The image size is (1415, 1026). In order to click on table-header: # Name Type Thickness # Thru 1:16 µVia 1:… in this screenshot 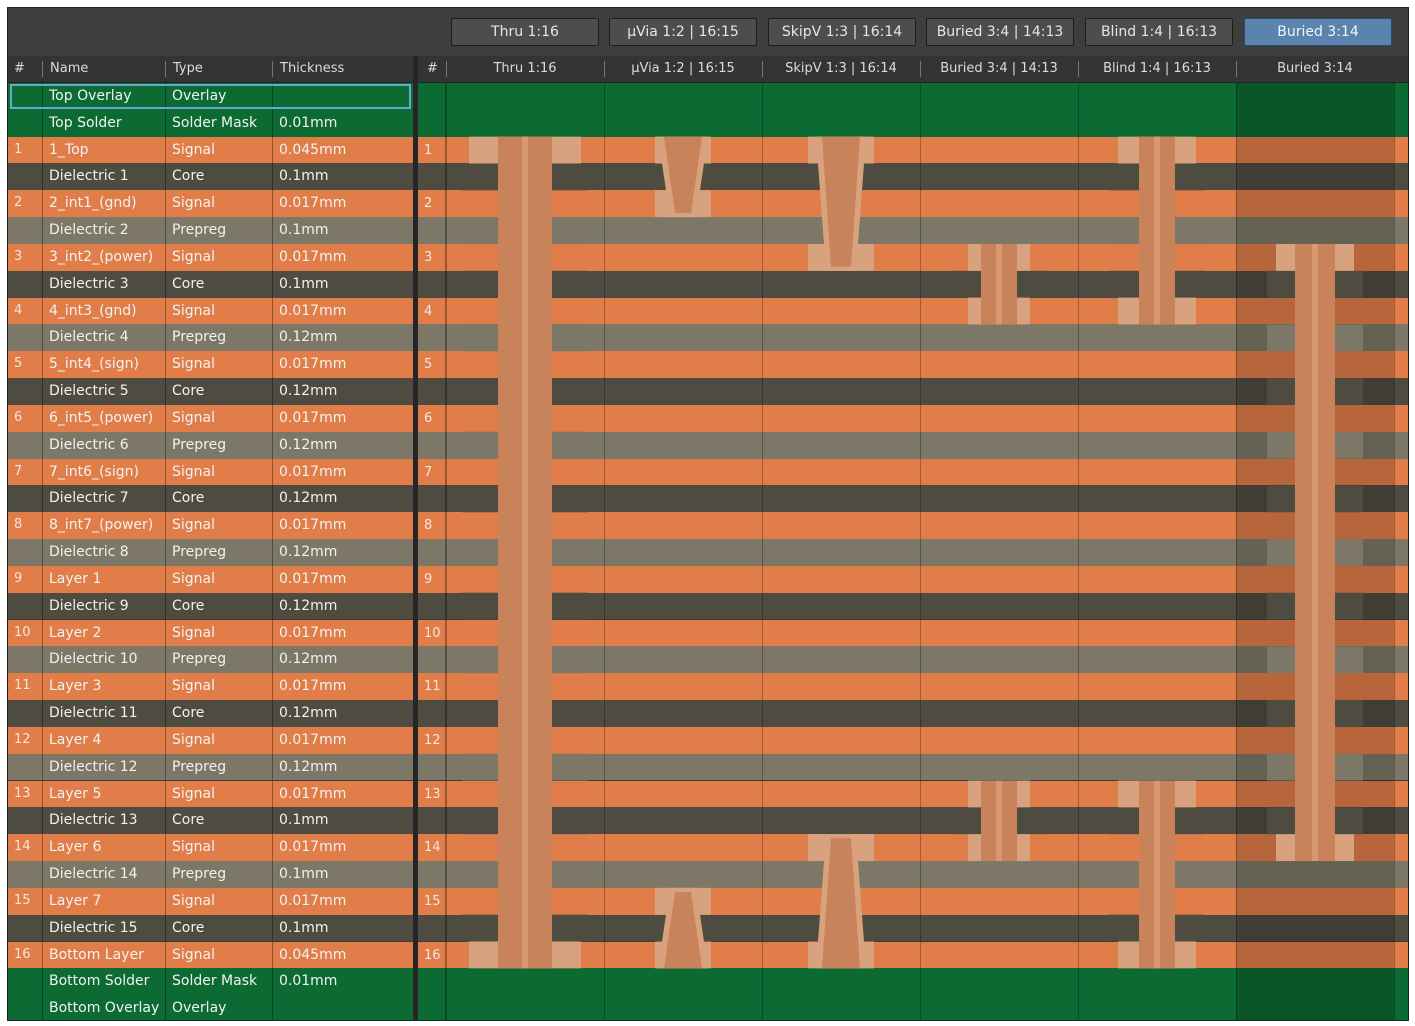, I will do `click(708, 69)`.